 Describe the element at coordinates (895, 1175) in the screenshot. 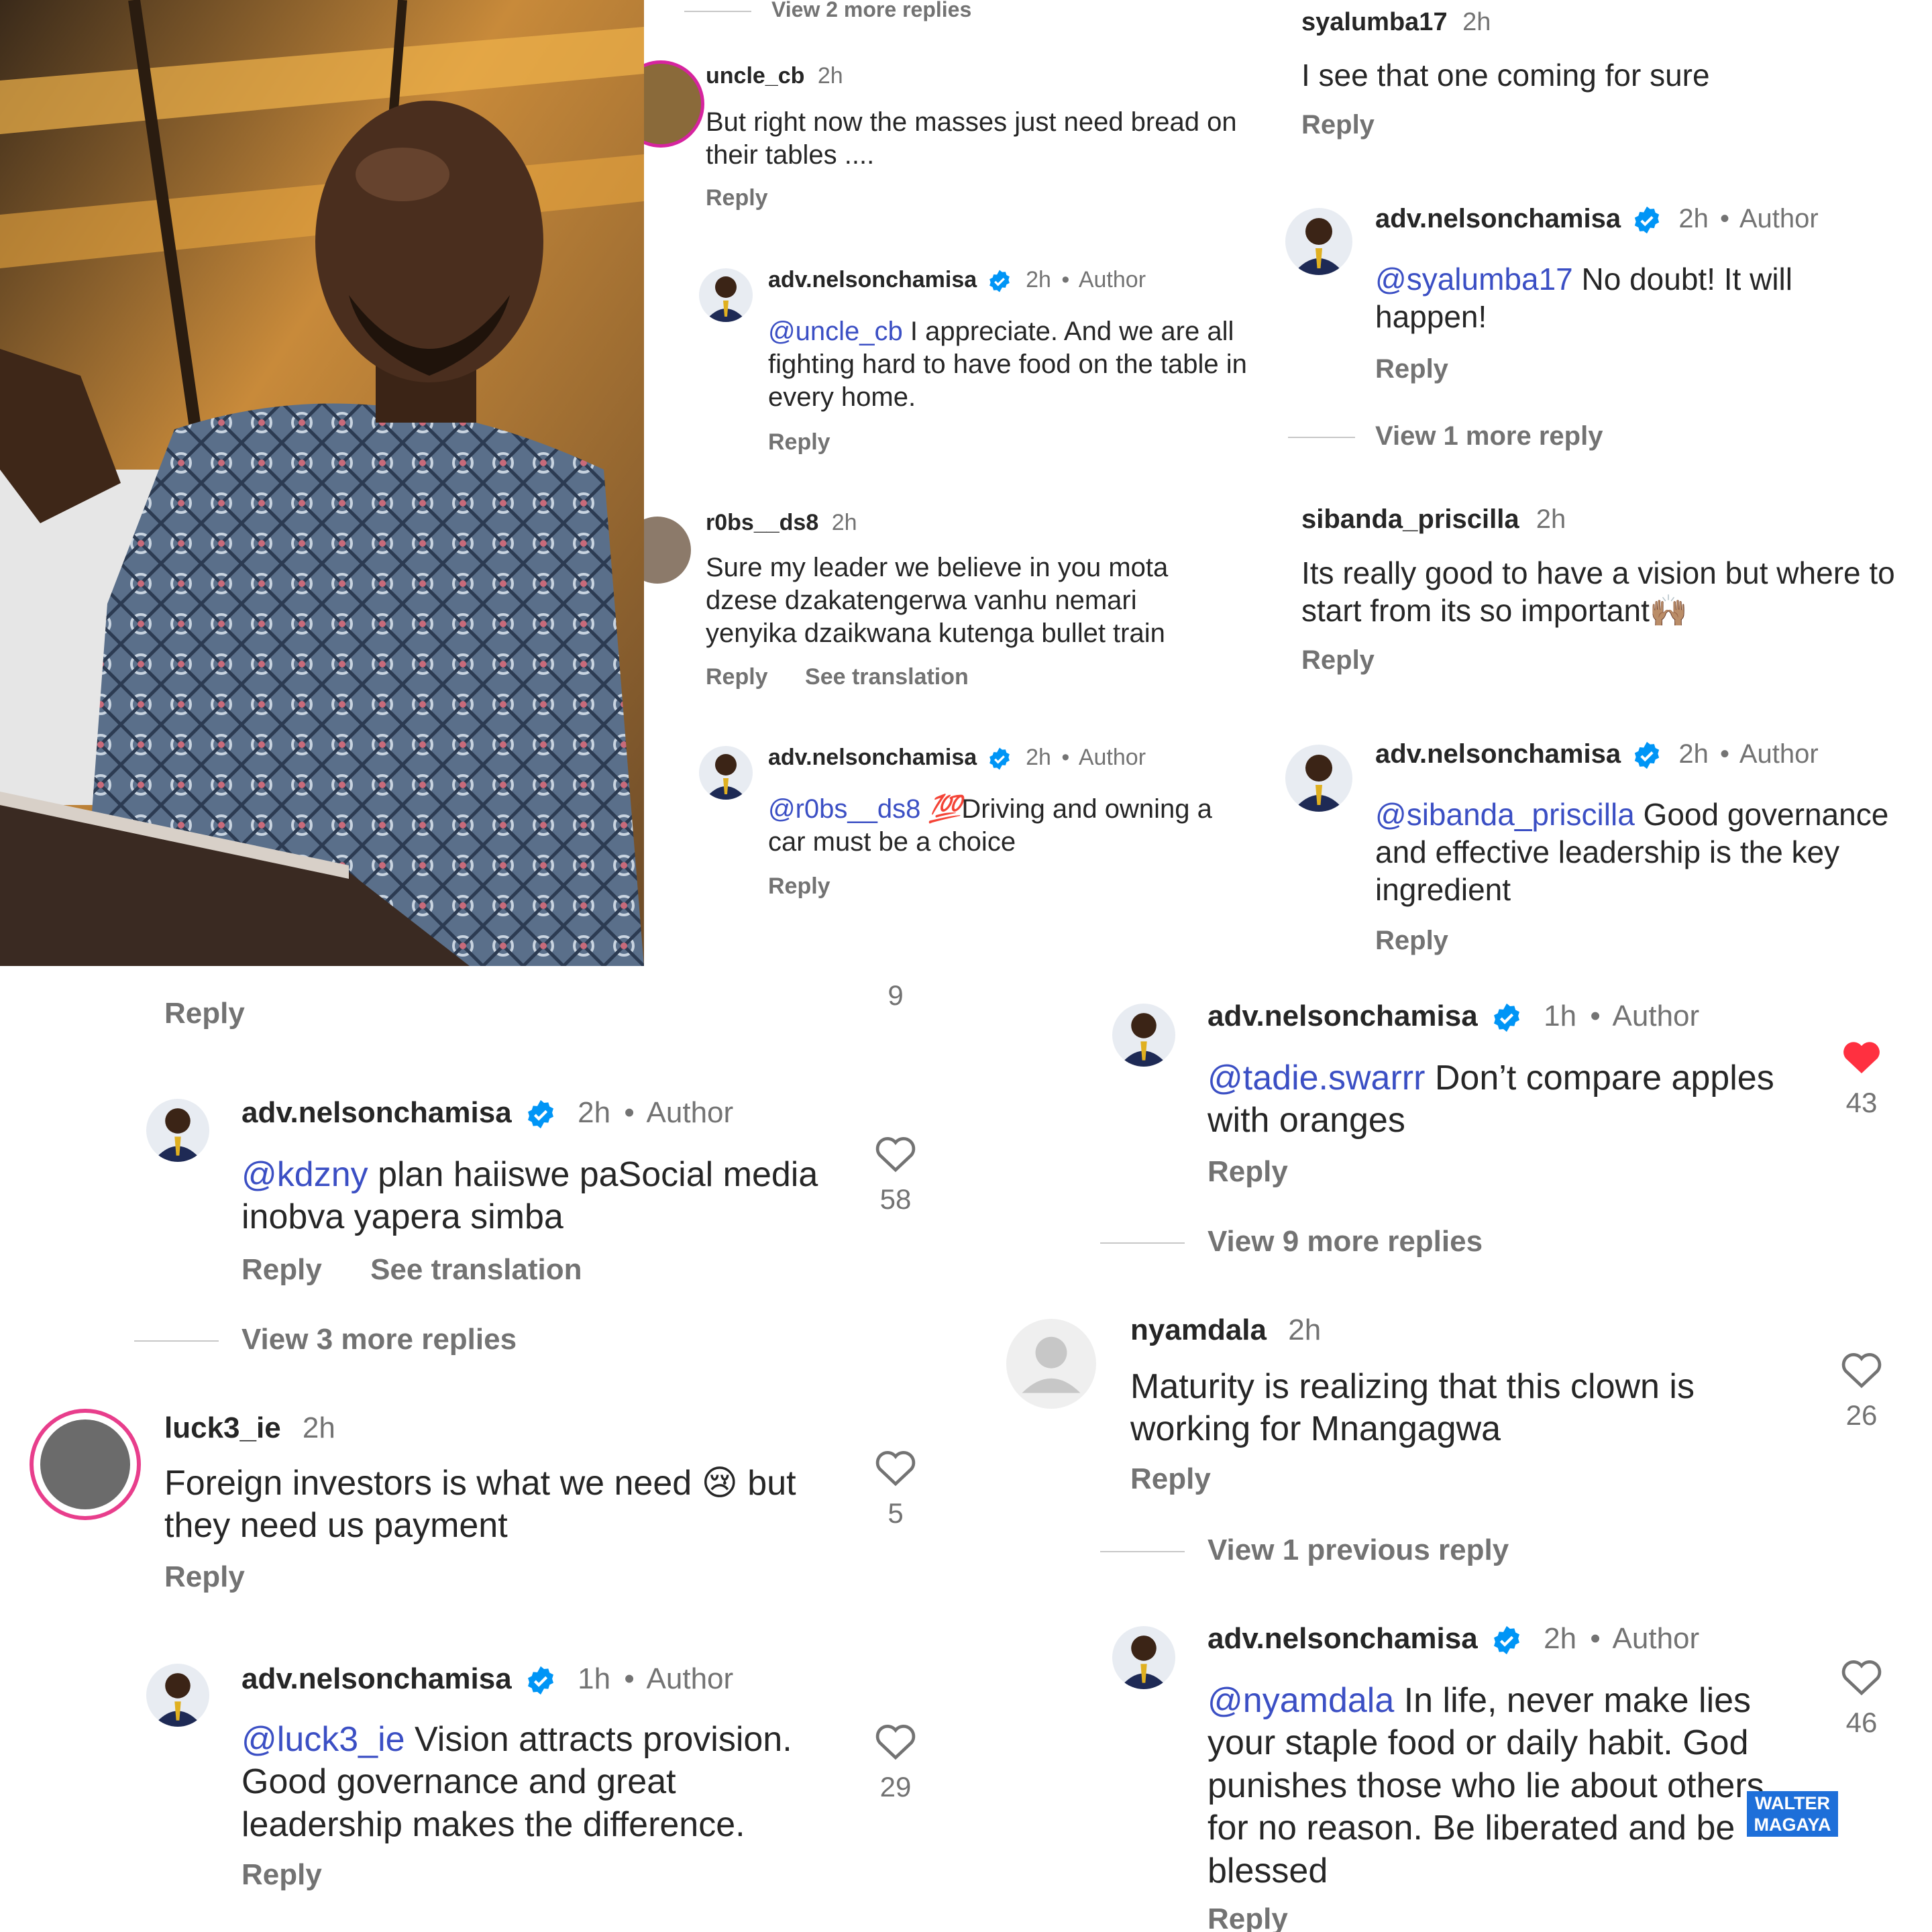

I see `like-button: 58` at that location.